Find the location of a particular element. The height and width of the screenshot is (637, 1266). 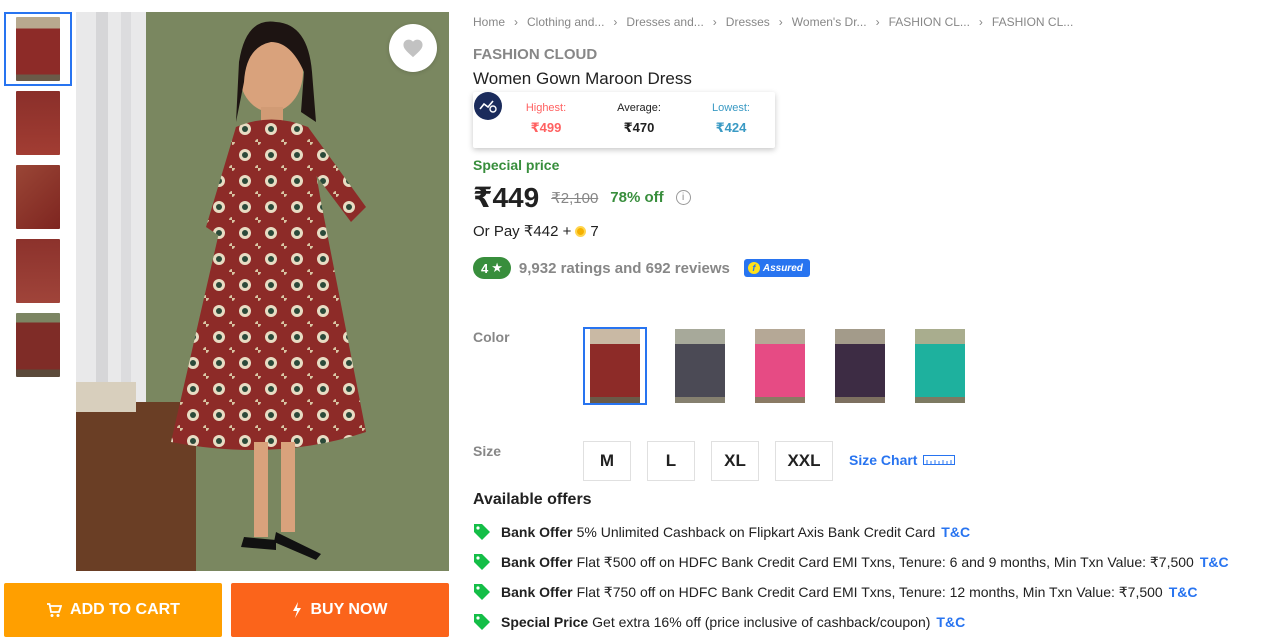

size-option: XXL is located at coordinates (804, 461).